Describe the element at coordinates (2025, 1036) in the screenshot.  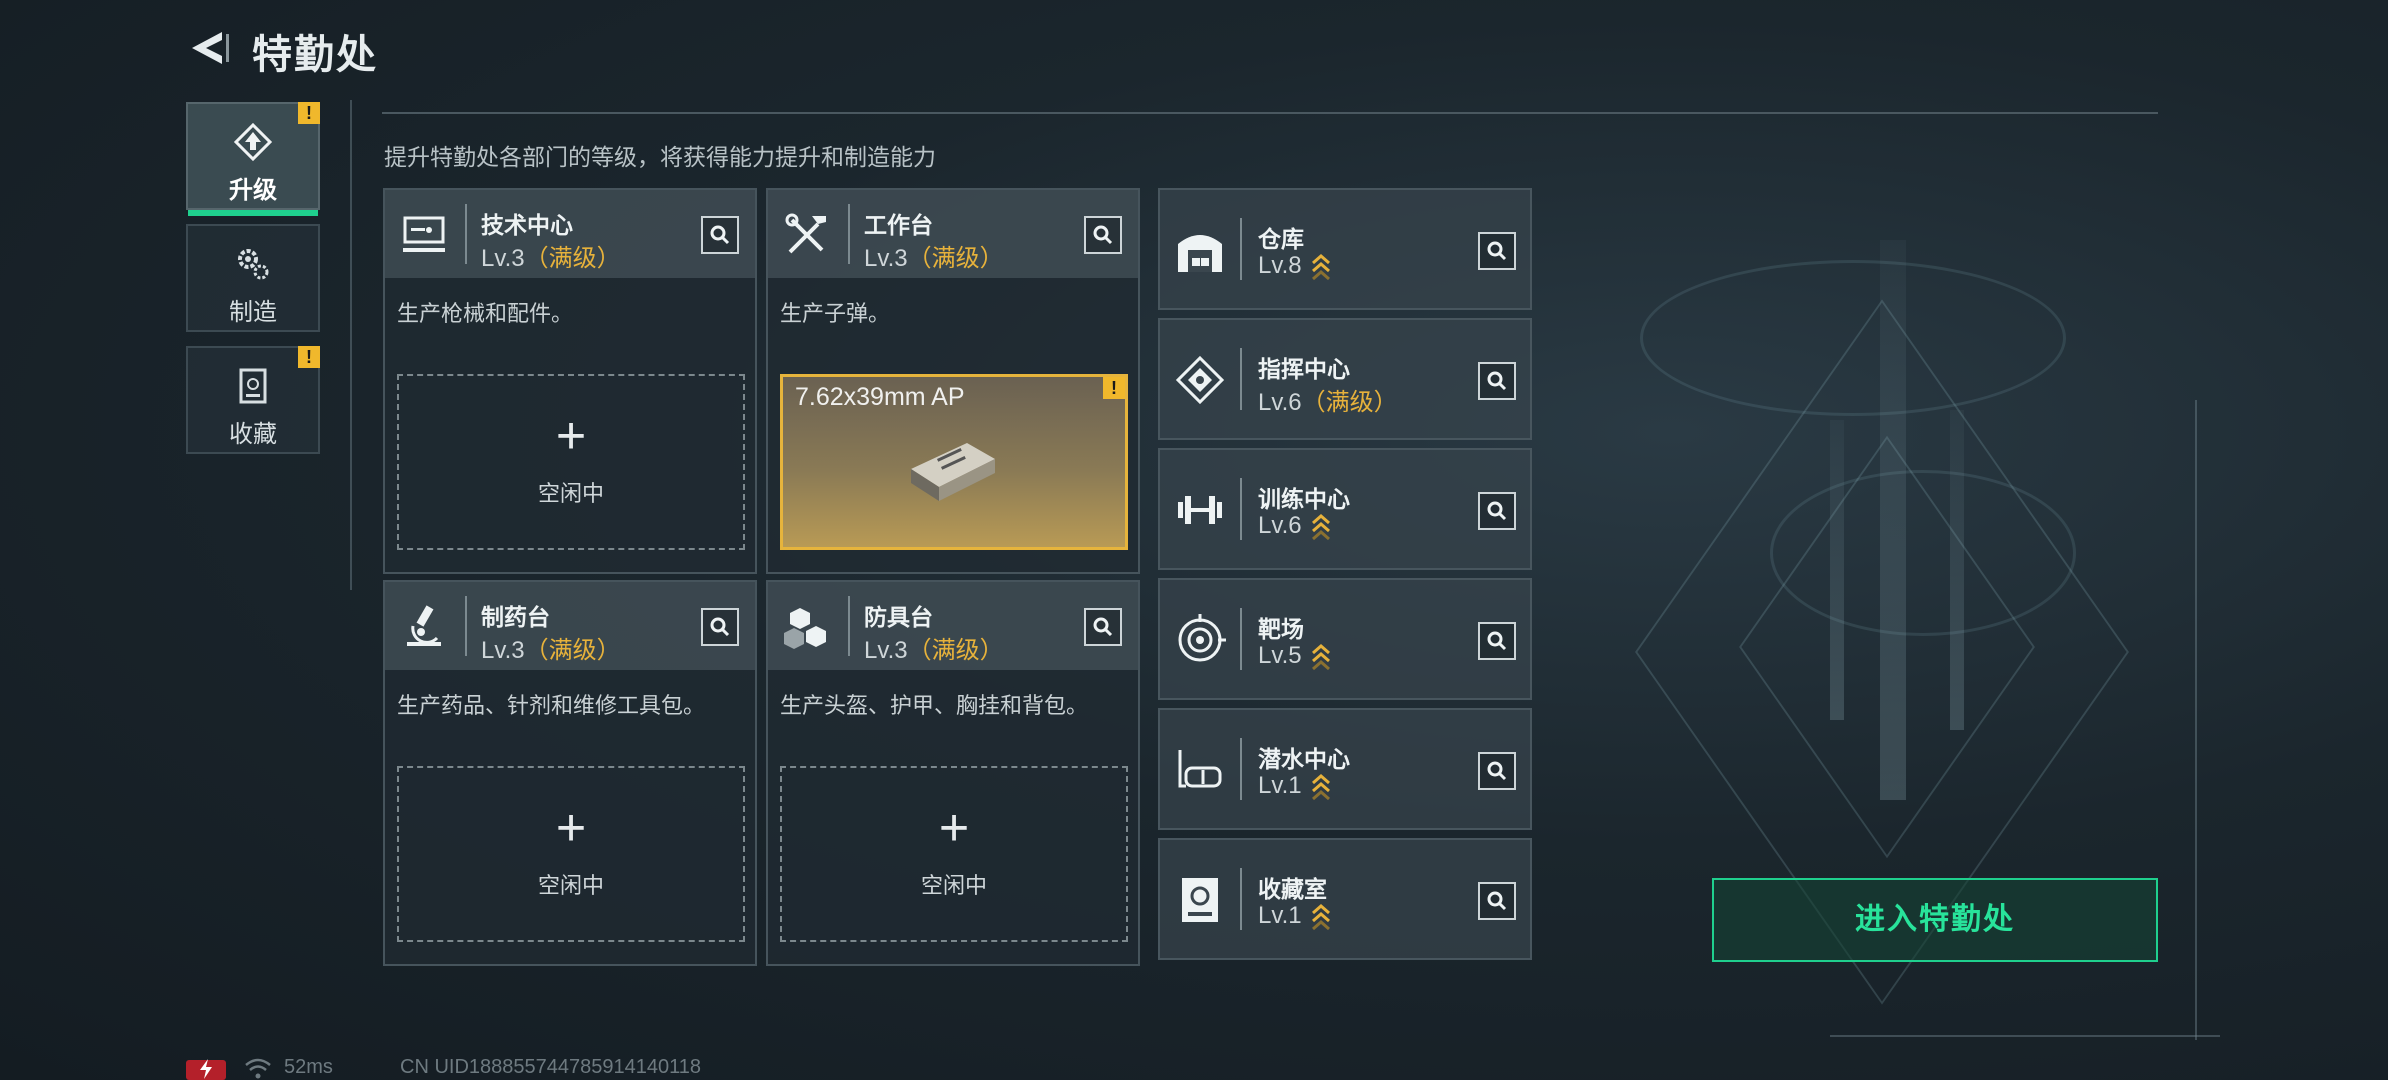
I see `frame-line-bottom` at that location.